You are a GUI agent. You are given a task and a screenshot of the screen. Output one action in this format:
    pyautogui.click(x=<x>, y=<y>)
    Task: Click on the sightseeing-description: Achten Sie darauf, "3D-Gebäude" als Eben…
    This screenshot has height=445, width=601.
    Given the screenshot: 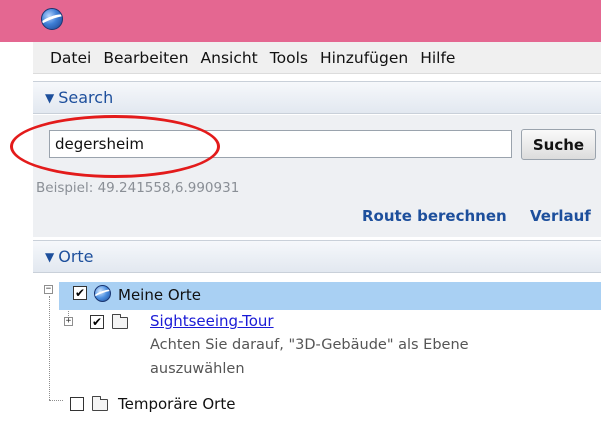 What is the action you would take?
    pyautogui.click(x=309, y=345)
    